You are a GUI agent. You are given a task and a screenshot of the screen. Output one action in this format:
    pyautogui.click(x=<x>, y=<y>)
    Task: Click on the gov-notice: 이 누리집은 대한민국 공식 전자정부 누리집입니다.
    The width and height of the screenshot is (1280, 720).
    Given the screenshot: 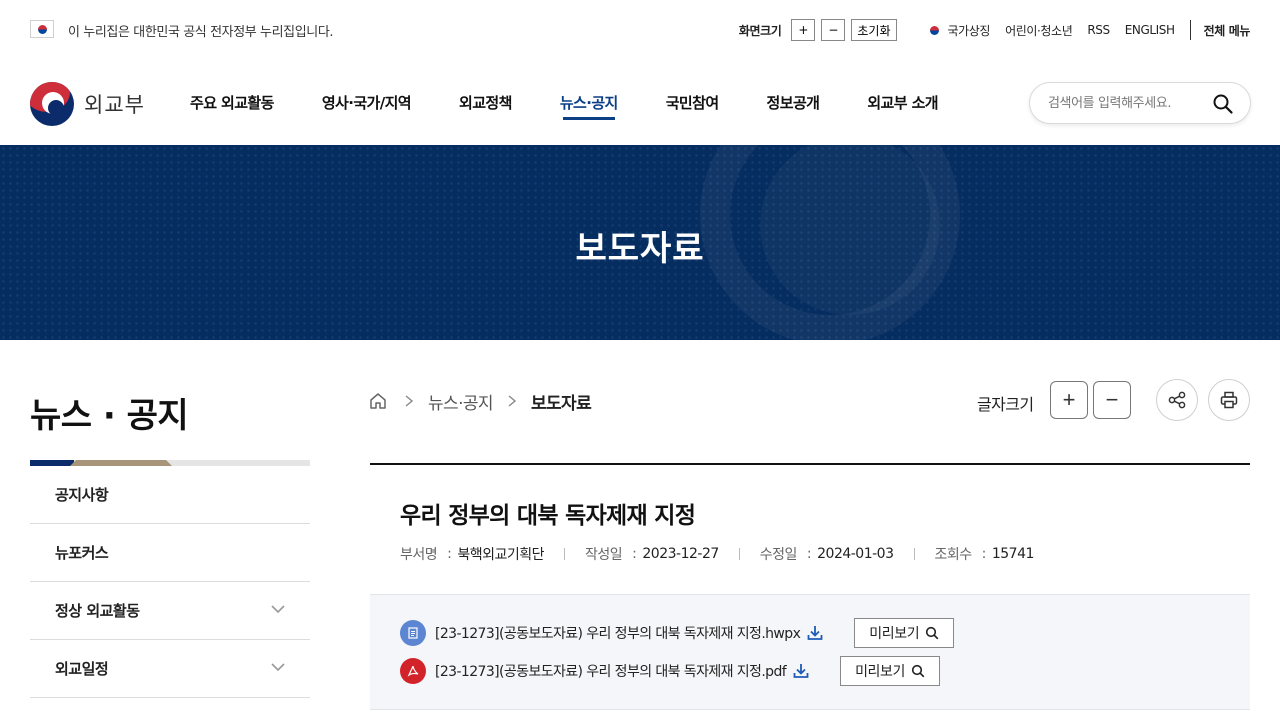 What is the action you would take?
    pyautogui.click(x=201, y=30)
    